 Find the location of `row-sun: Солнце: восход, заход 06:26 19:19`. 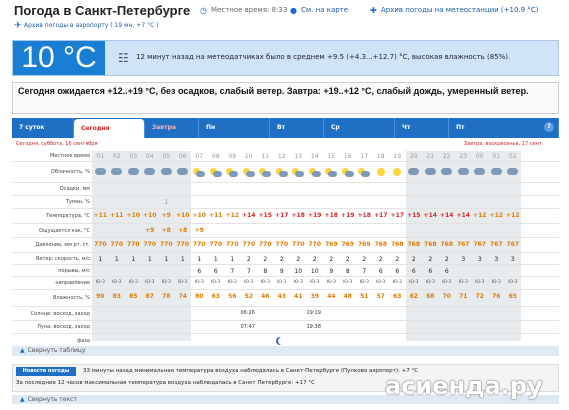

row-sun: Солнце: восход, заход 06:26 19:19 is located at coordinates (285, 314).